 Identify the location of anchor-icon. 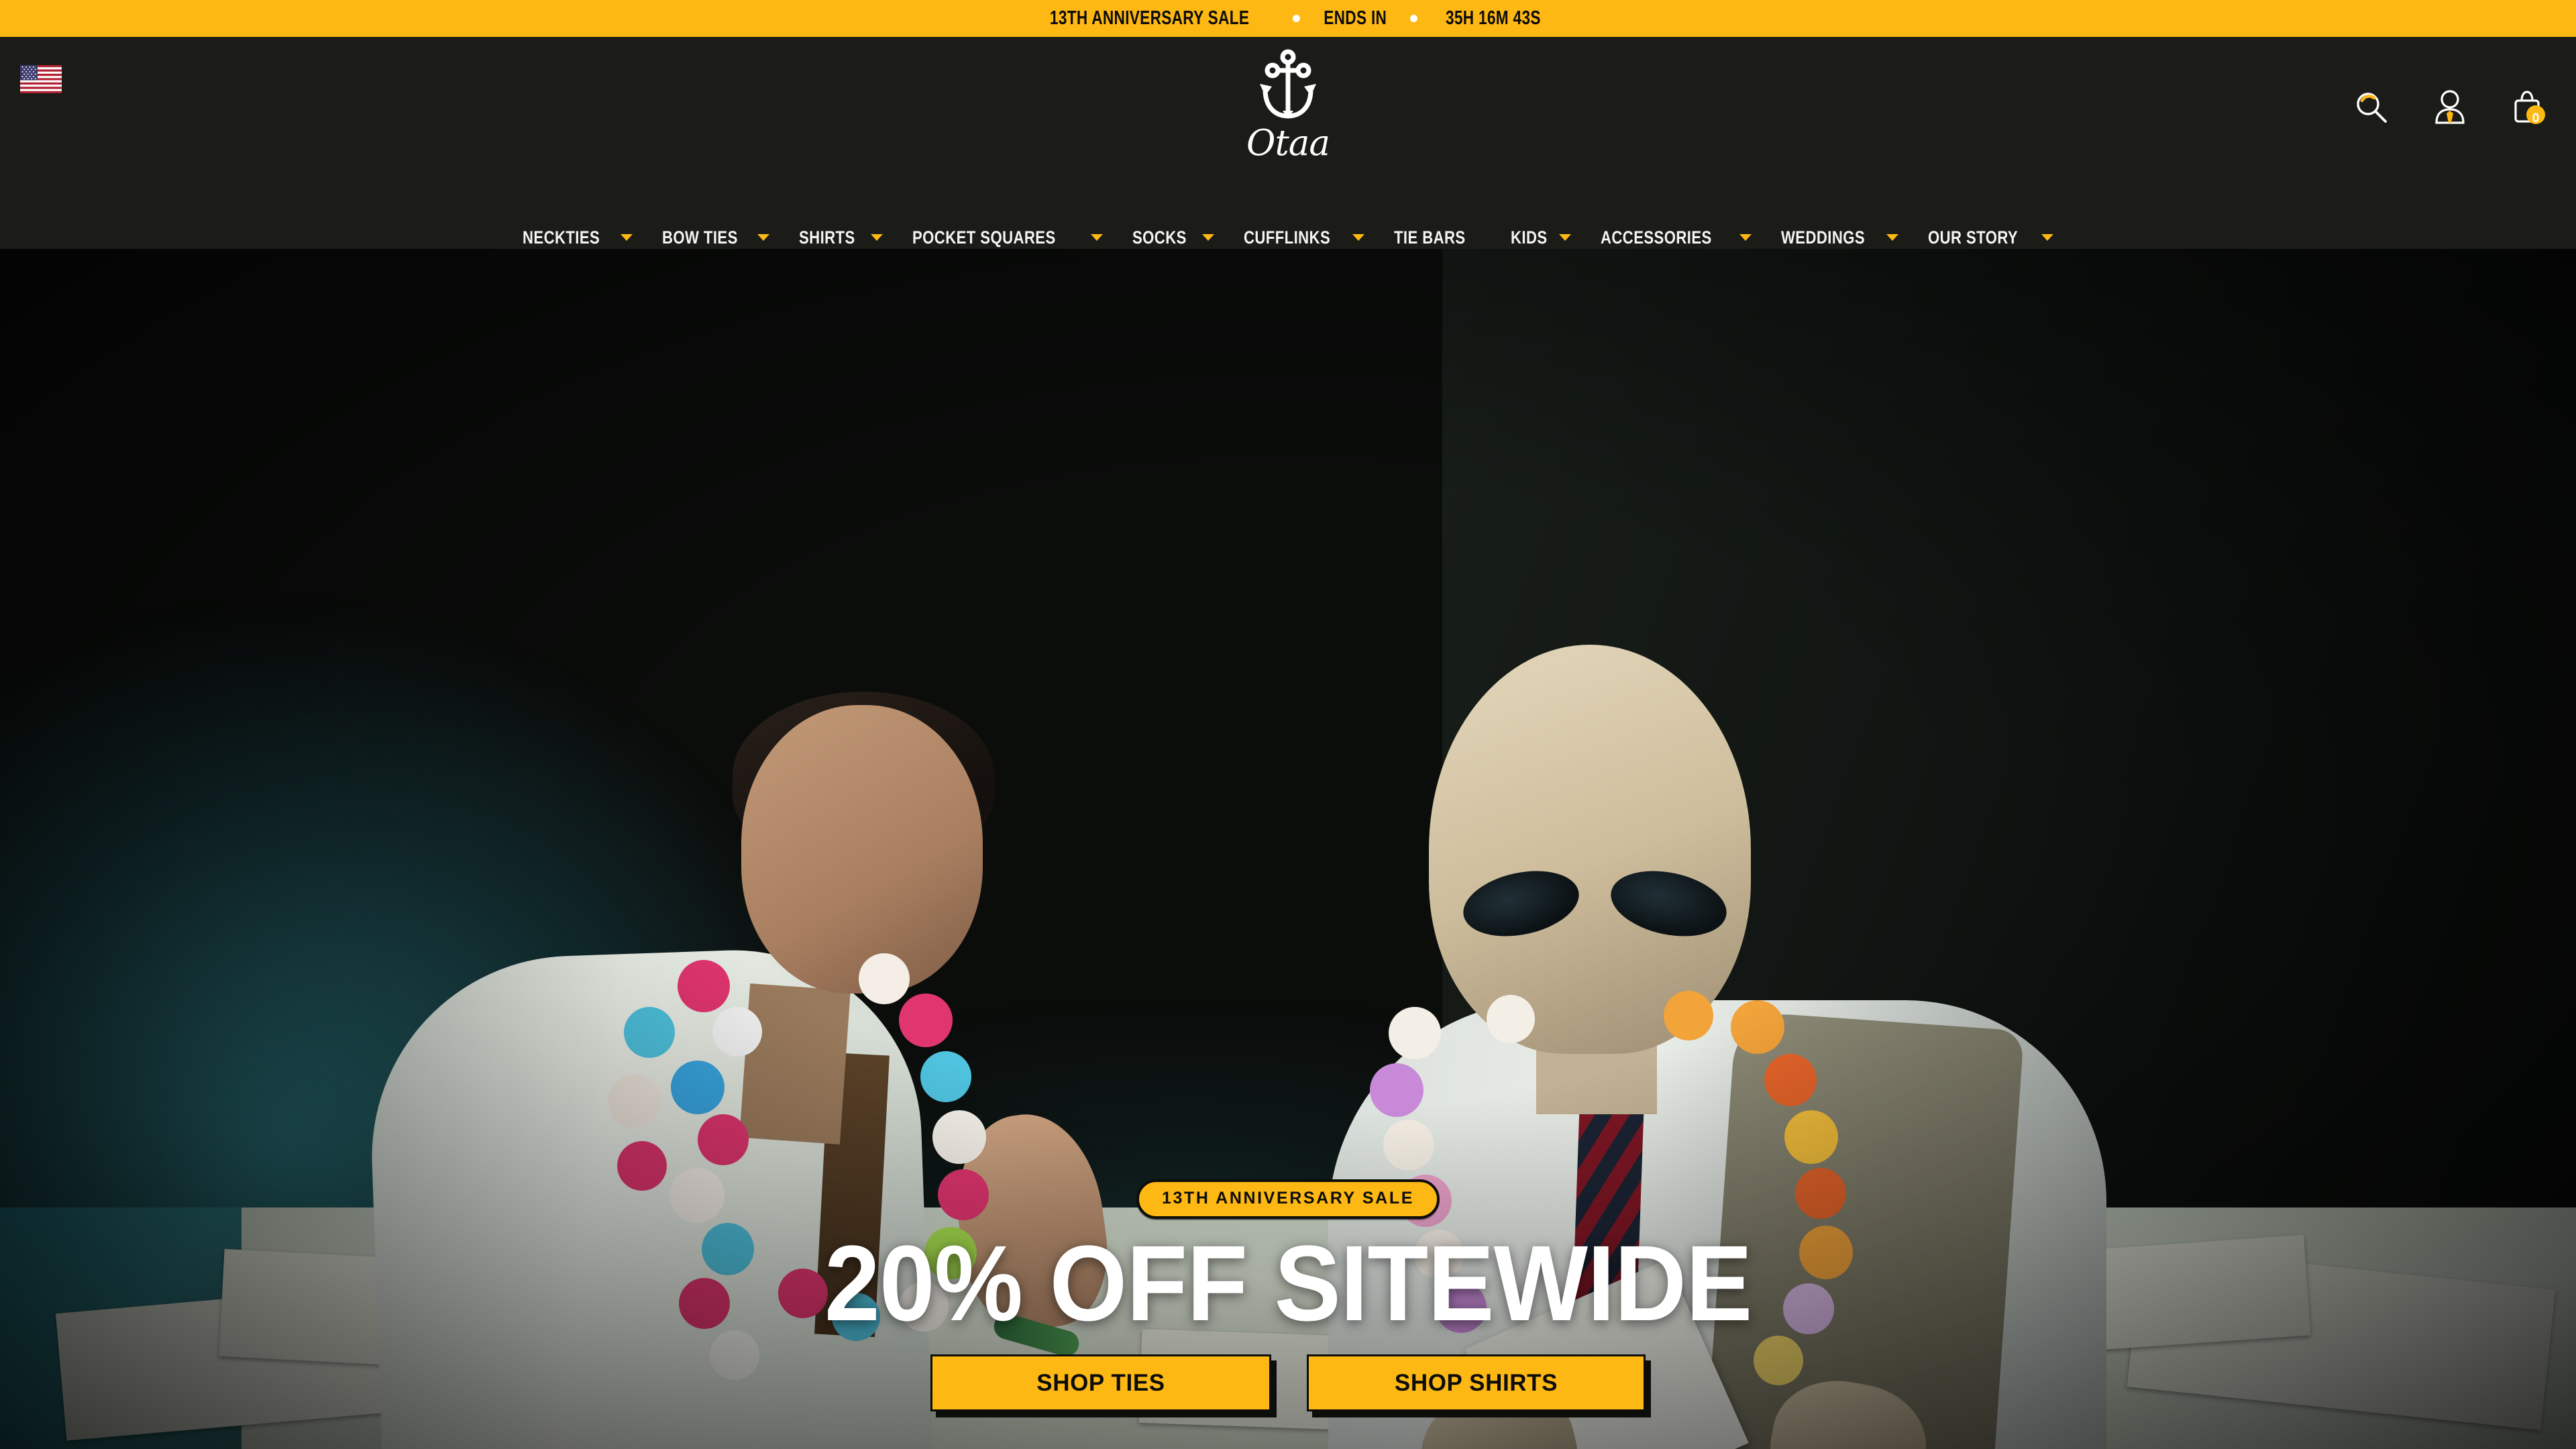
(1288, 84).